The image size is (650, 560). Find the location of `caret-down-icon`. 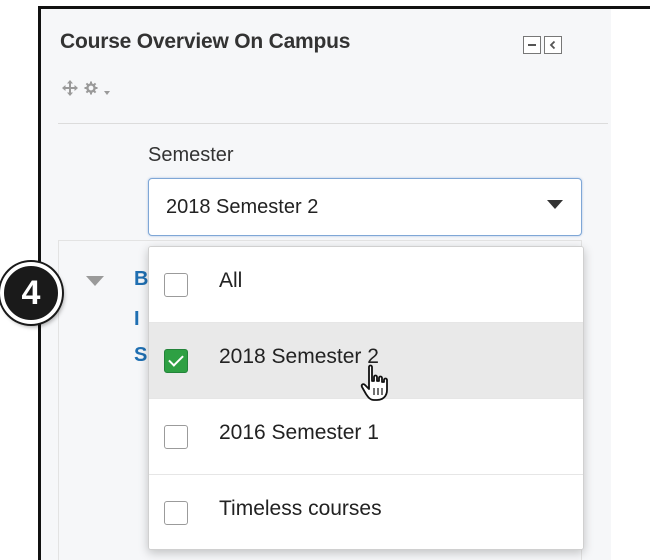

caret-down-icon is located at coordinates (107, 90).